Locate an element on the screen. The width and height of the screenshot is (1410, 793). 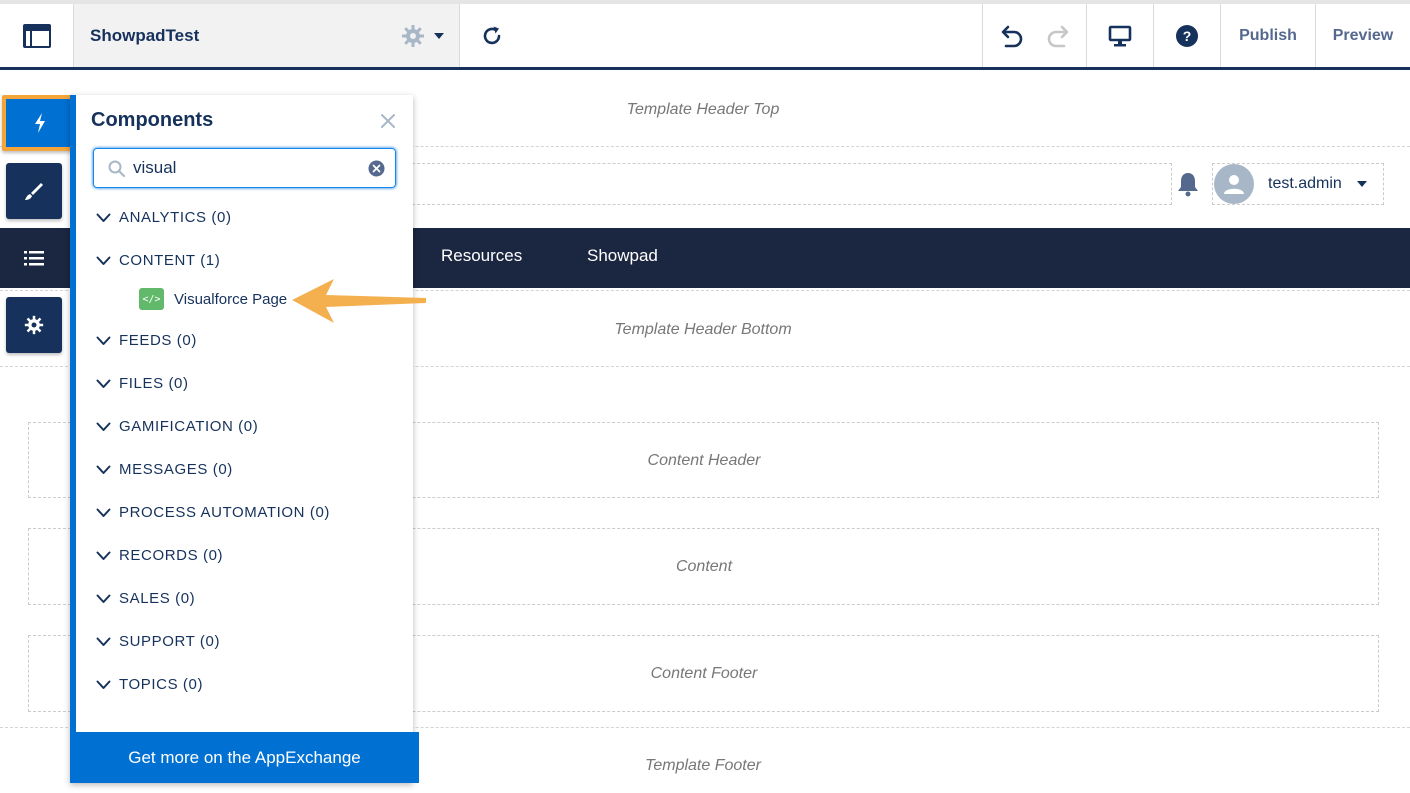
page-structure-rail-button is located at coordinates (35, 258).